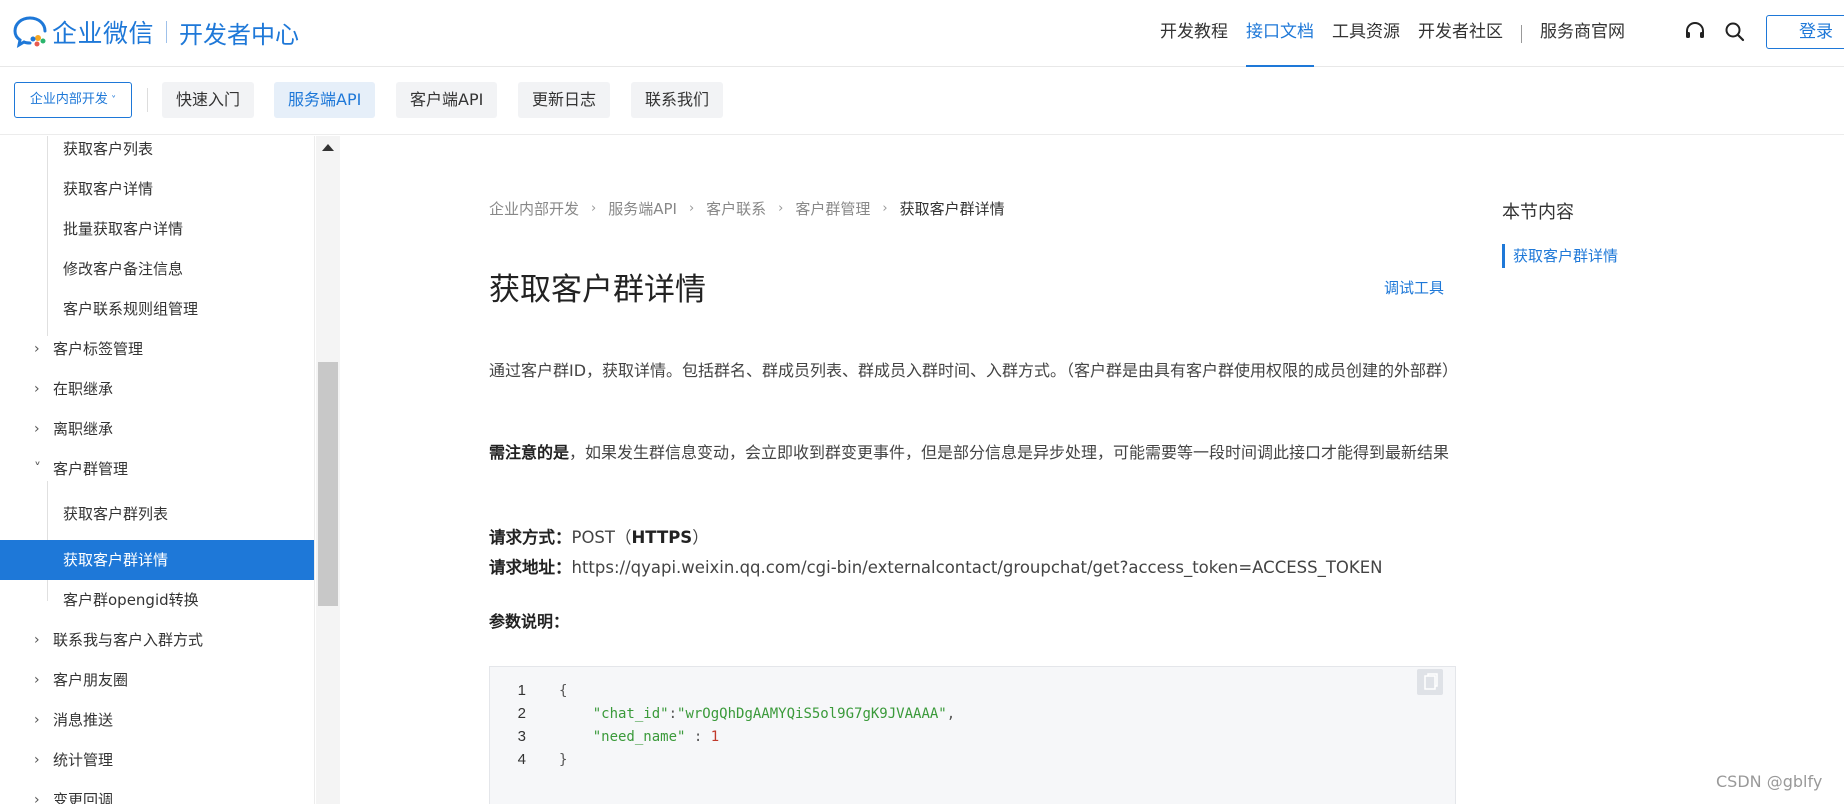  I want to click on sidebar-item-label: 获取客户群详情, so click(116, 560).